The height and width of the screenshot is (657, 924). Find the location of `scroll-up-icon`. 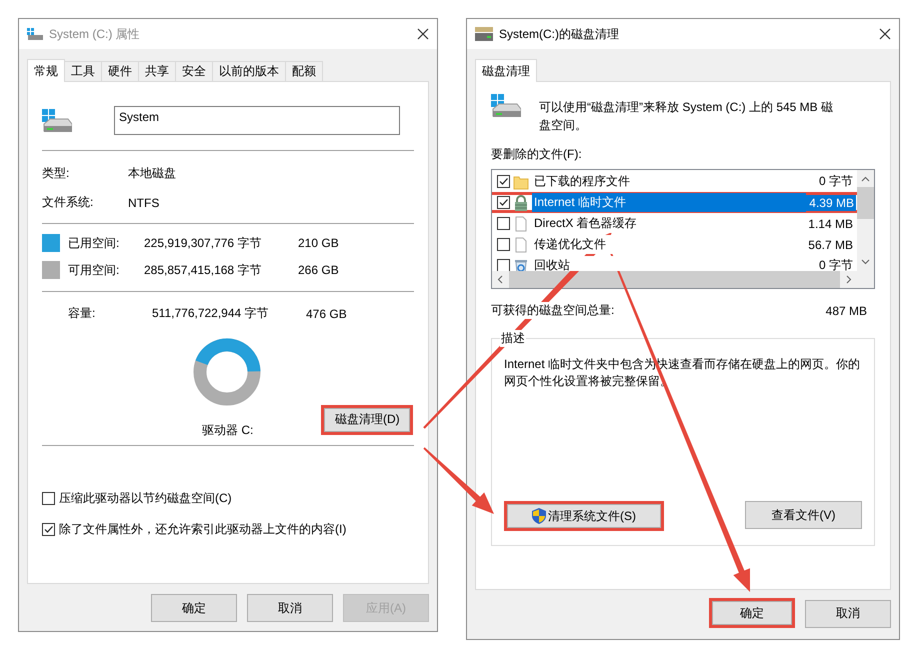

scroll-up-icon is located at coordinates (865, 179).